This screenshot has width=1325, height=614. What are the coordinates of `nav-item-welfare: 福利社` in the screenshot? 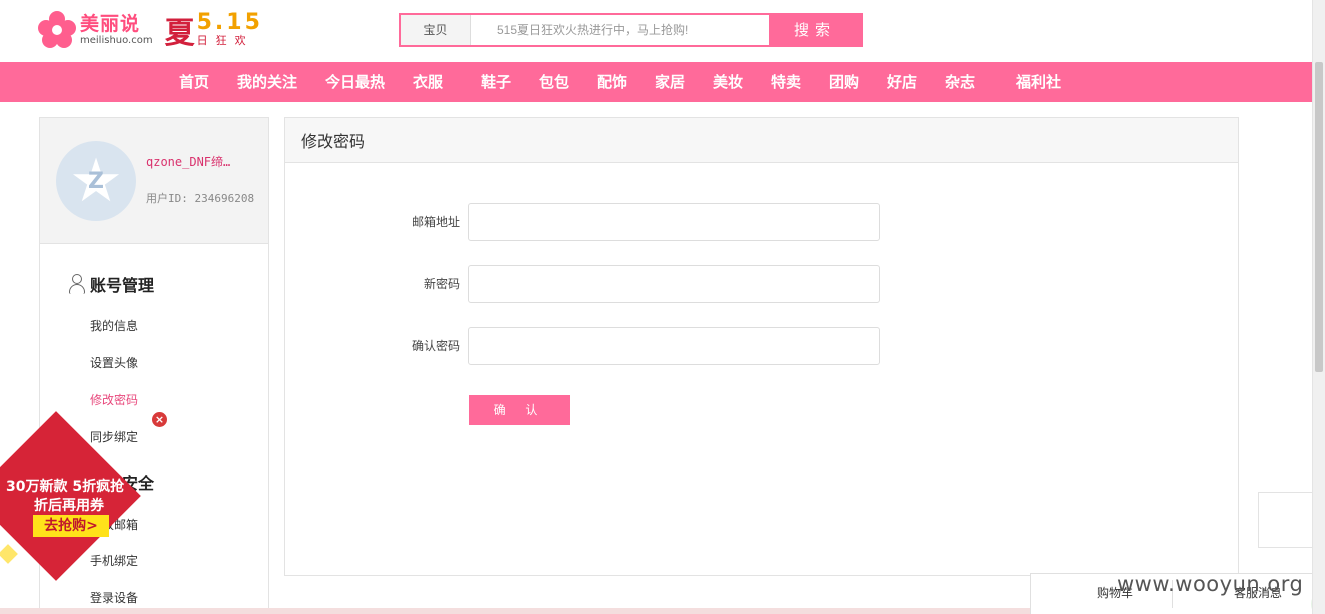 It's located at (1038, 82).